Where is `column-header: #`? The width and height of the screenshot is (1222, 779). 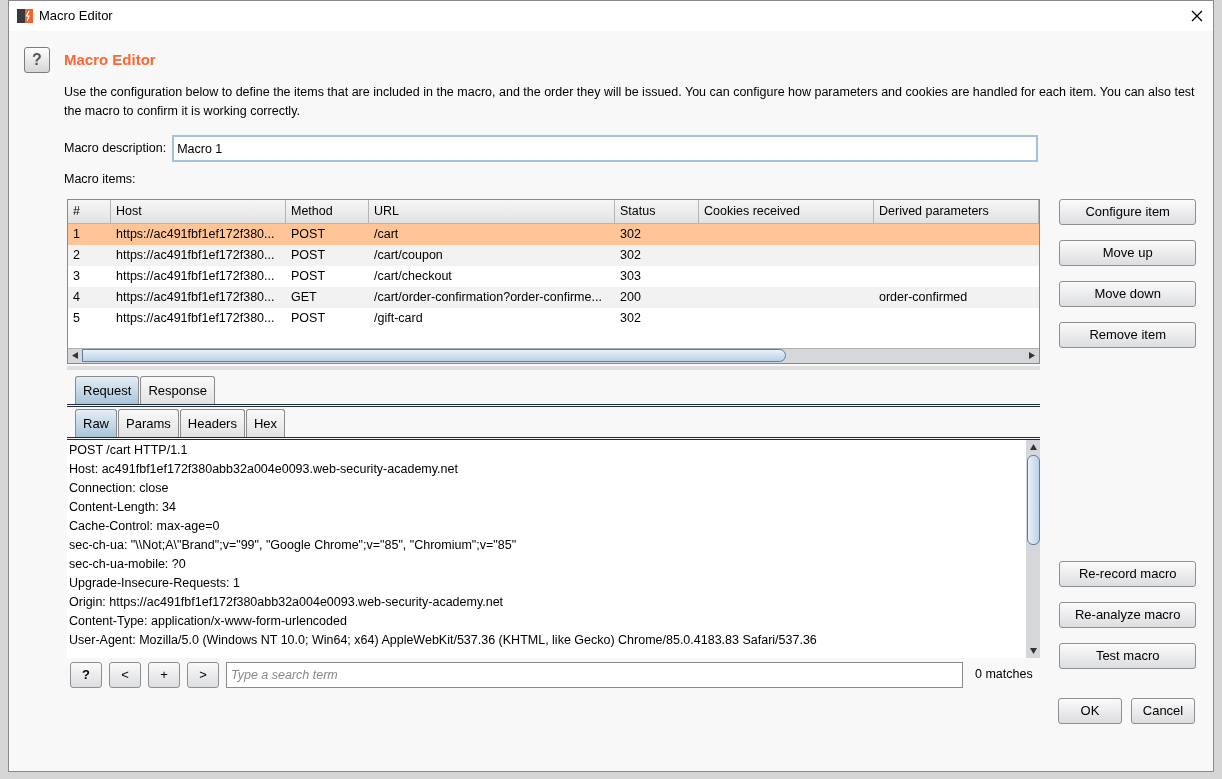
column-header: # is located at coordinates (89, 211).